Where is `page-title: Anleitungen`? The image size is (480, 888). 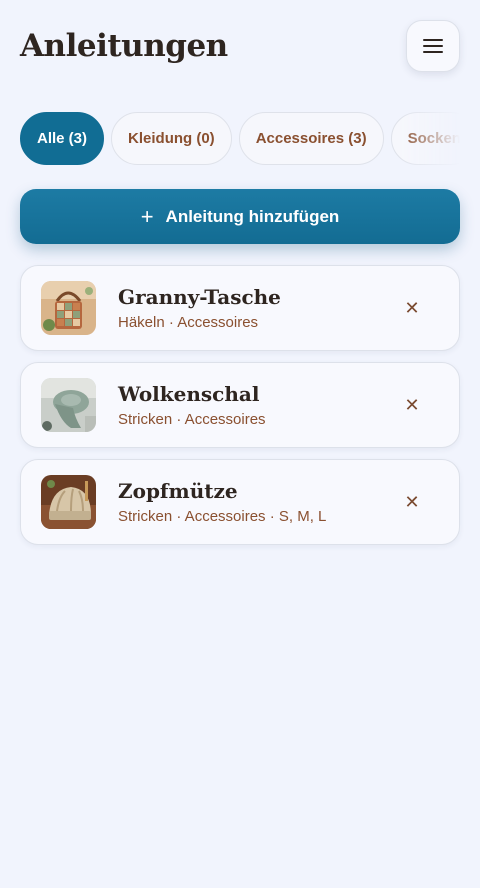
page-title: Anleitungen is located at coordinates (124, 46).